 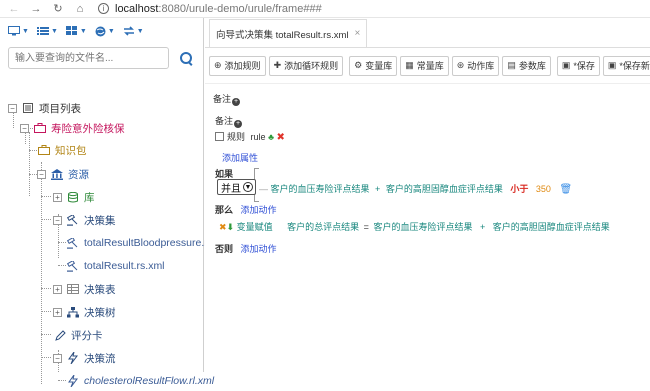 I want to click on home-icon: ⌂, so click(x=80, y=9).